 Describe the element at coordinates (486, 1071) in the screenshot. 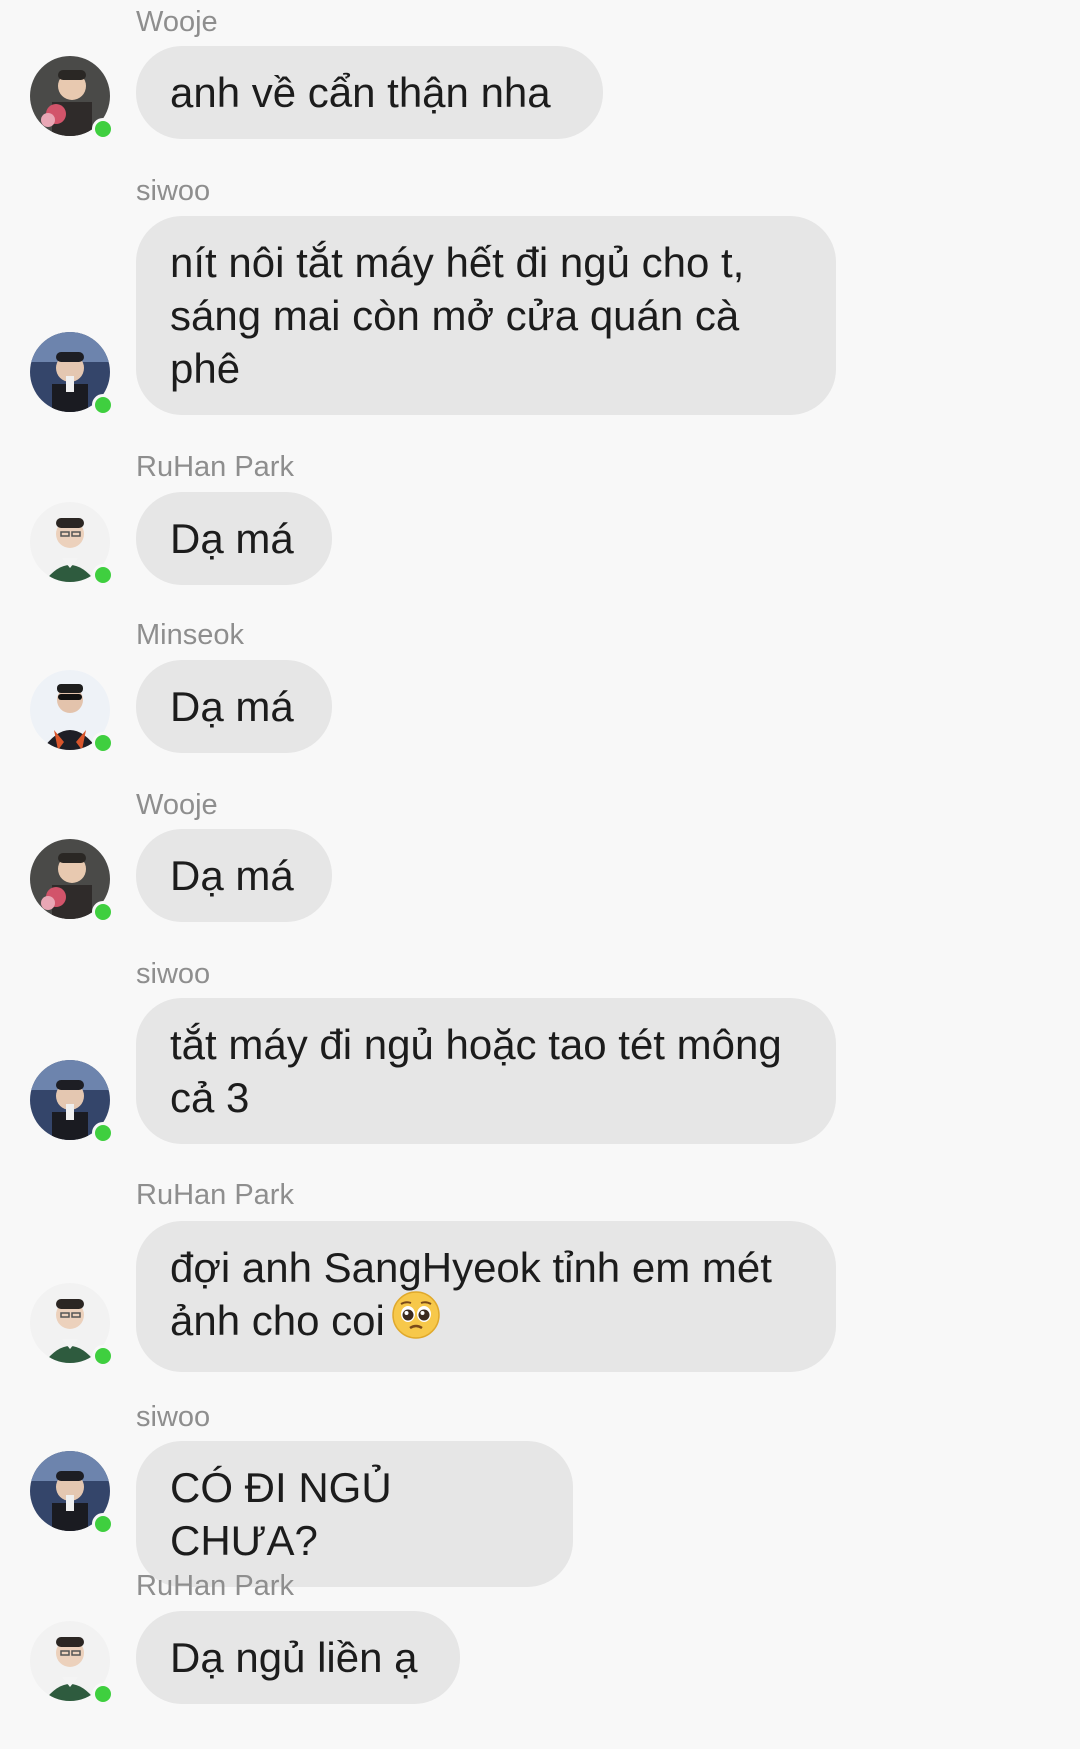

I see `message-bubble: tắt máy đi ngủ hoặc tao tét mông cả 3` at that location.